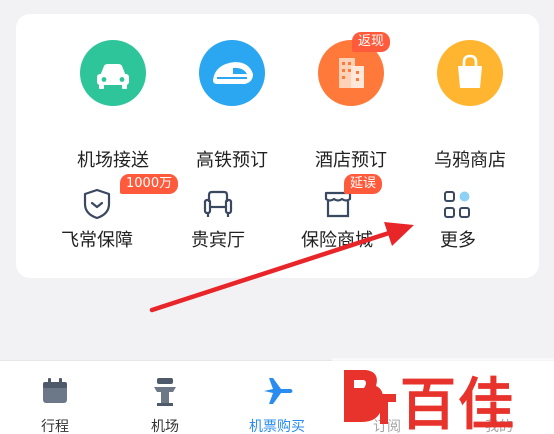 This screenshot has height=434, width=554. Describe the element at coordinates (165, 426) in the screenshot. I see `tab-label: 机场` at that location.